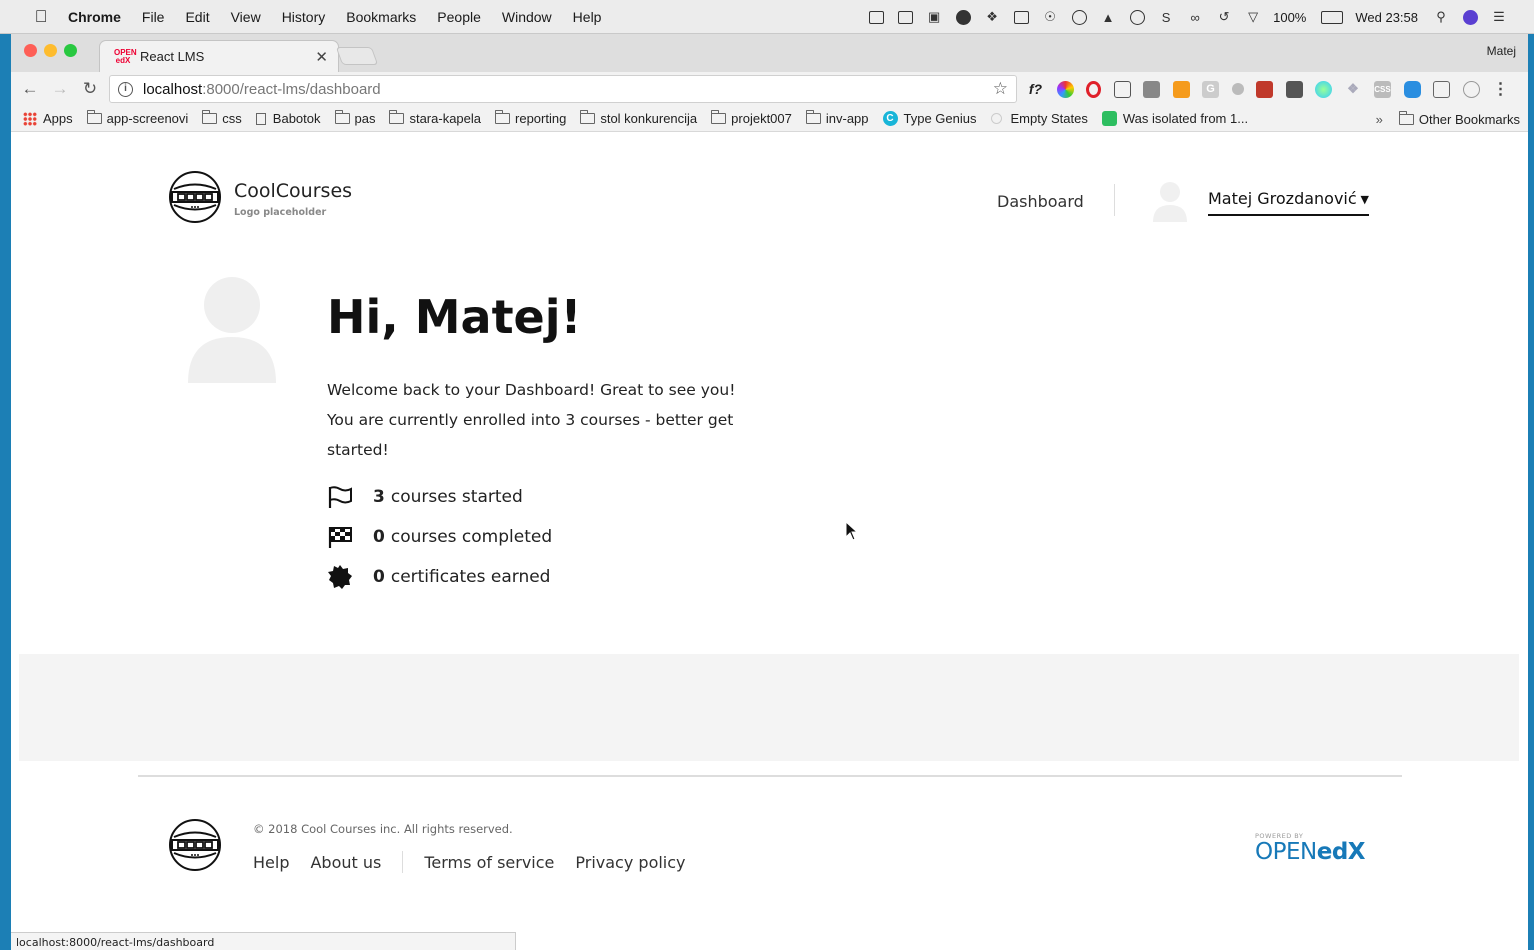  I want to click on bookmark-other-bookmarks: Other Bookmarks, so click(1459, 118).